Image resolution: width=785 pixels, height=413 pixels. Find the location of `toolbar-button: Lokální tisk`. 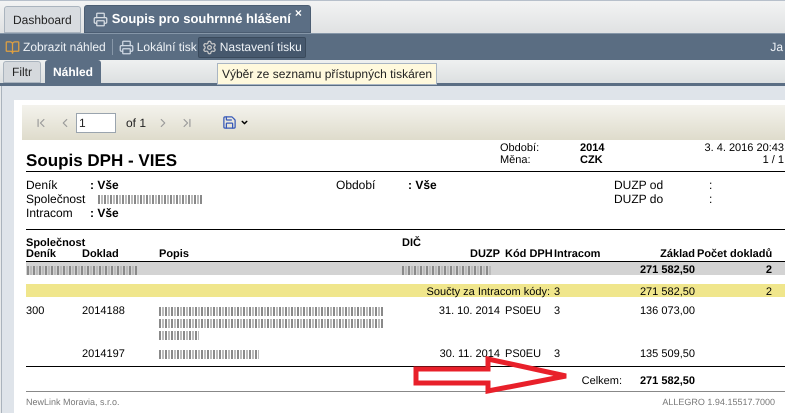

toolbar-button: Lokální tisk is located at coordinates (158, 47).